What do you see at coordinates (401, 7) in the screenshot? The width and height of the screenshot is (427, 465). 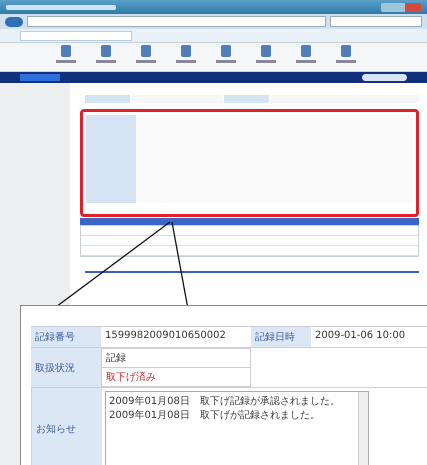 I see `window-controls-icon` at bounding box center [401, 7].